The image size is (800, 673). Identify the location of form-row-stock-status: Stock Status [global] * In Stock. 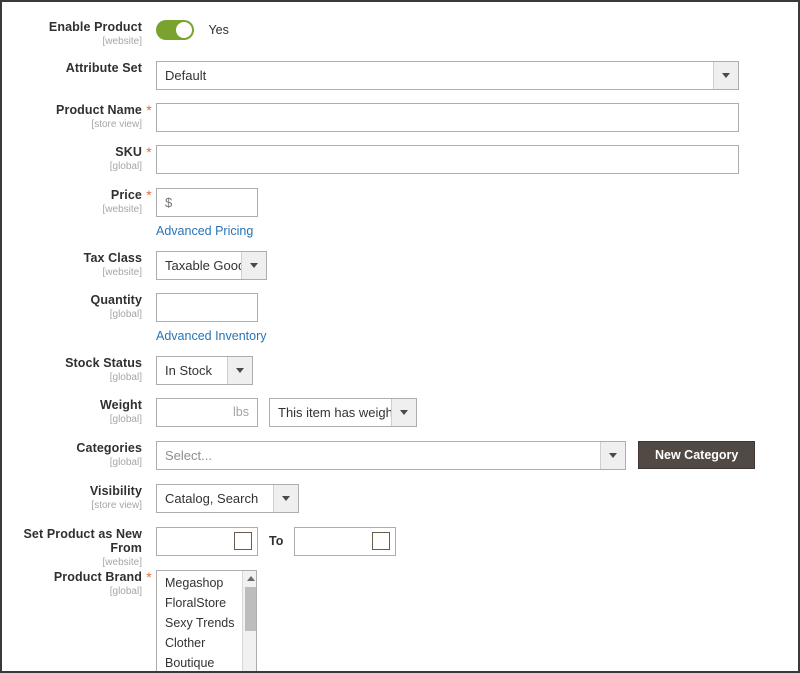
(400, 370).